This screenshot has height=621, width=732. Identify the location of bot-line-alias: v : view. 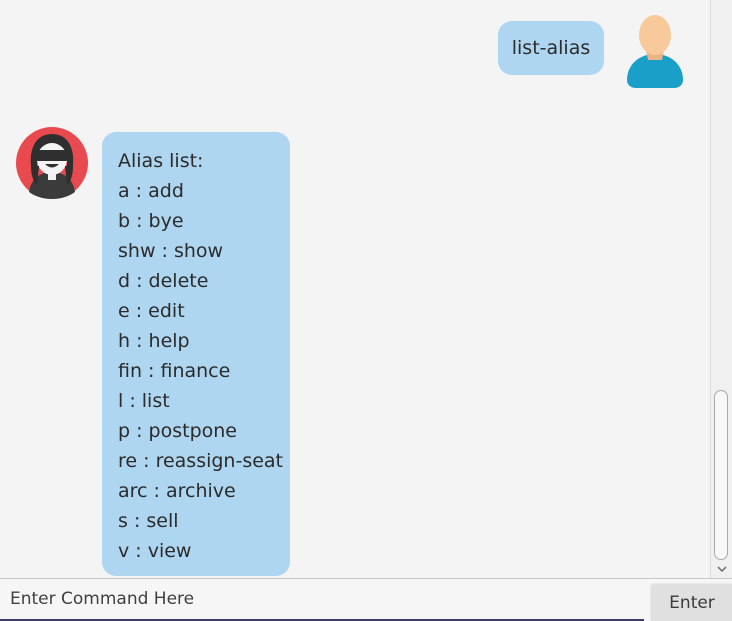
(155, 551).